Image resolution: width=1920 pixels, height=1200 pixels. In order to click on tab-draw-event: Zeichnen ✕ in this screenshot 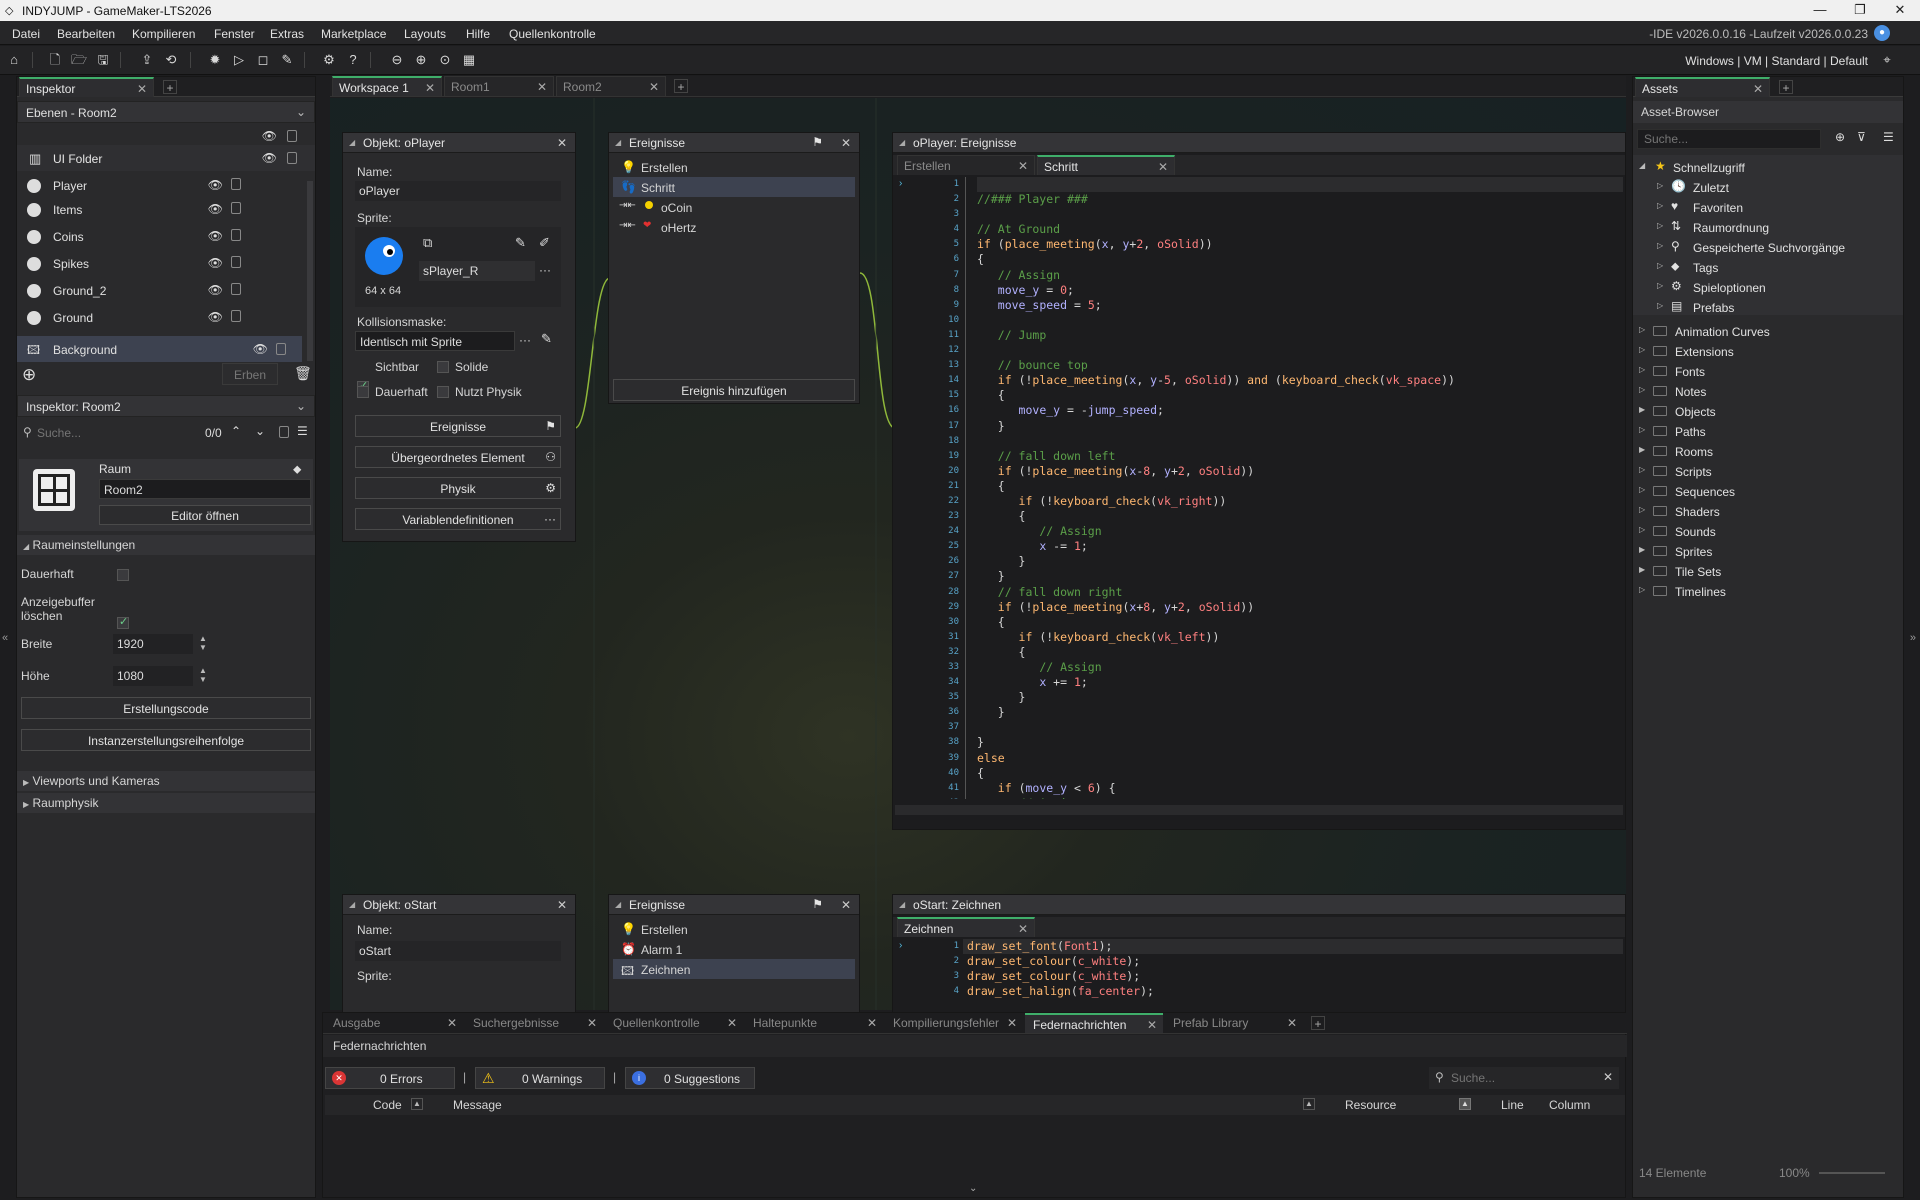, I will do `click(966, 927)`.